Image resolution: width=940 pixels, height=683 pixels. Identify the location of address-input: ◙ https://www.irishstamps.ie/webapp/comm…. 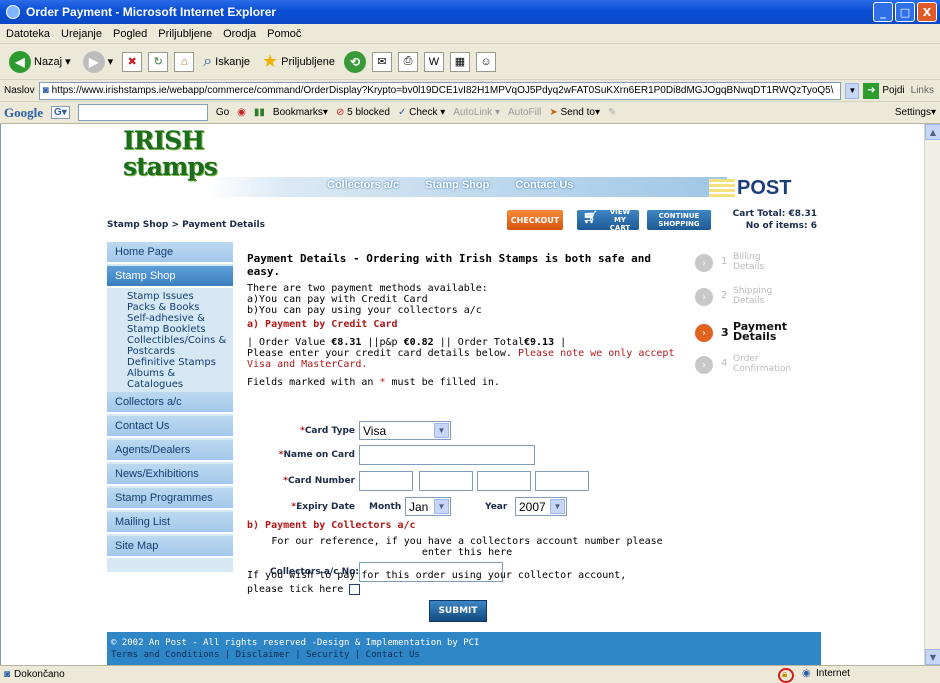
(440, 90).